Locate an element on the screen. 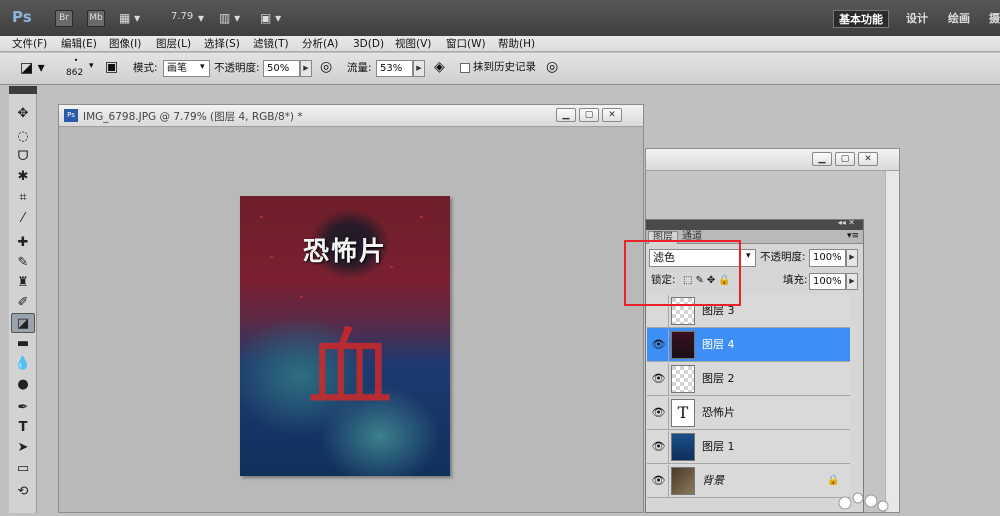  watermark-pawprint is located at coordinates (865, 500).